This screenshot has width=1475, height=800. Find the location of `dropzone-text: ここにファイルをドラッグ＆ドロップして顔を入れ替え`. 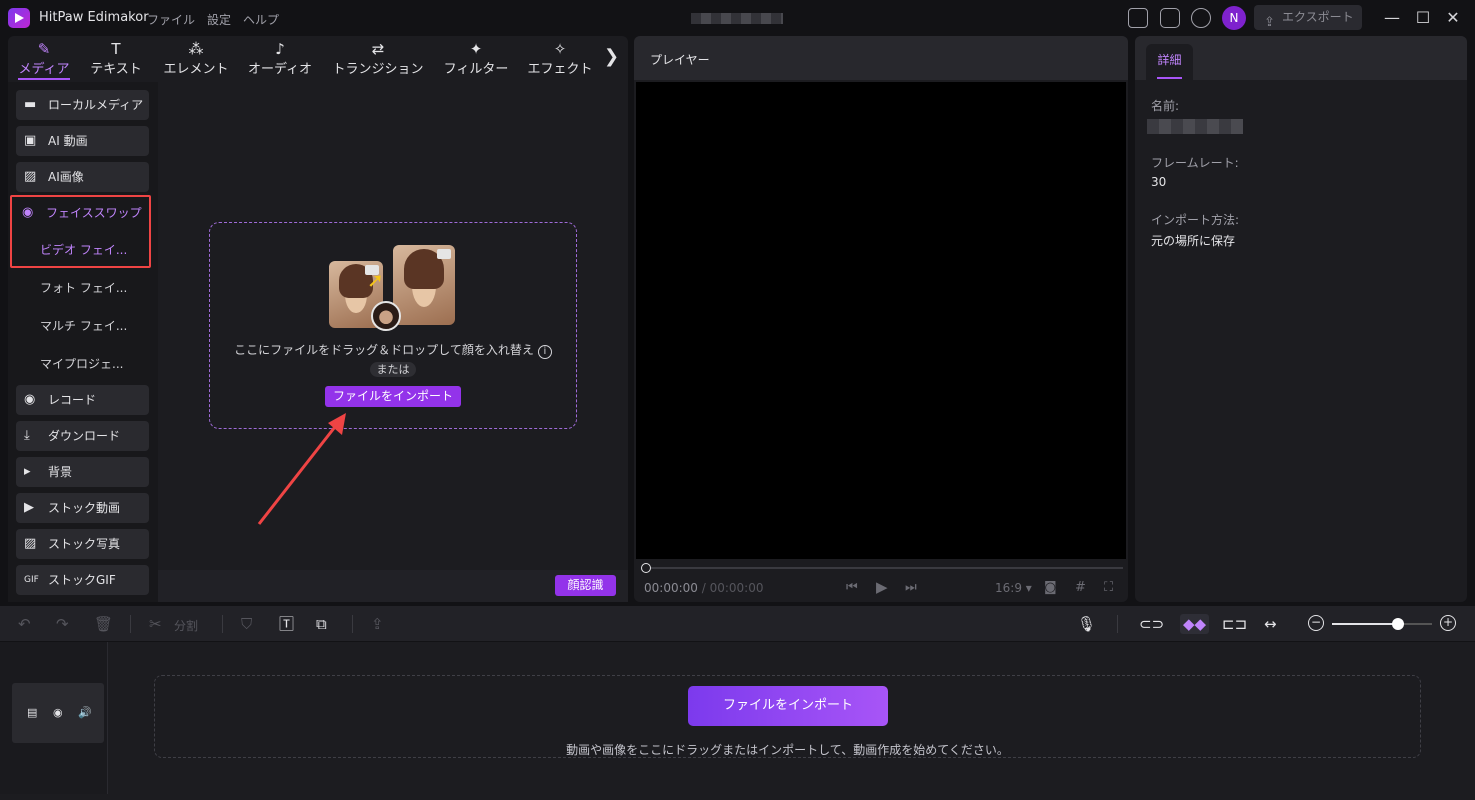

dropzone-text: ここにファイルをドラッグ＆ドロップして顔を入れ替え is located at coordinates (384, 350).